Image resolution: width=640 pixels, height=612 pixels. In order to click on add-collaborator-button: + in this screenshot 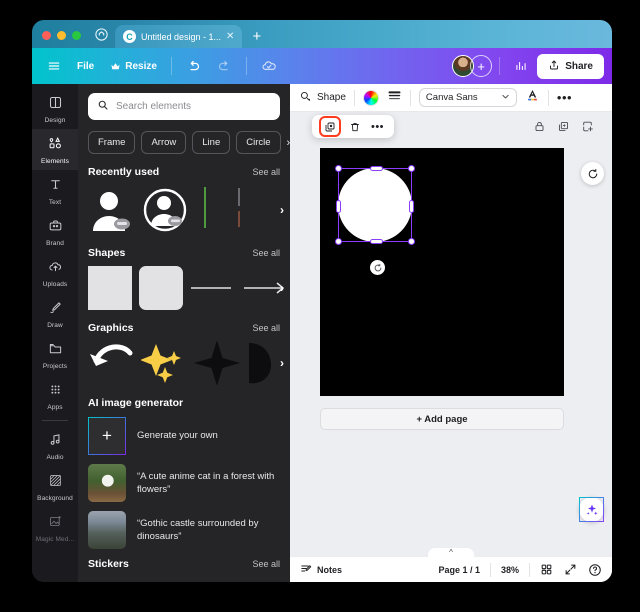, I will do `click(481, 66)`.